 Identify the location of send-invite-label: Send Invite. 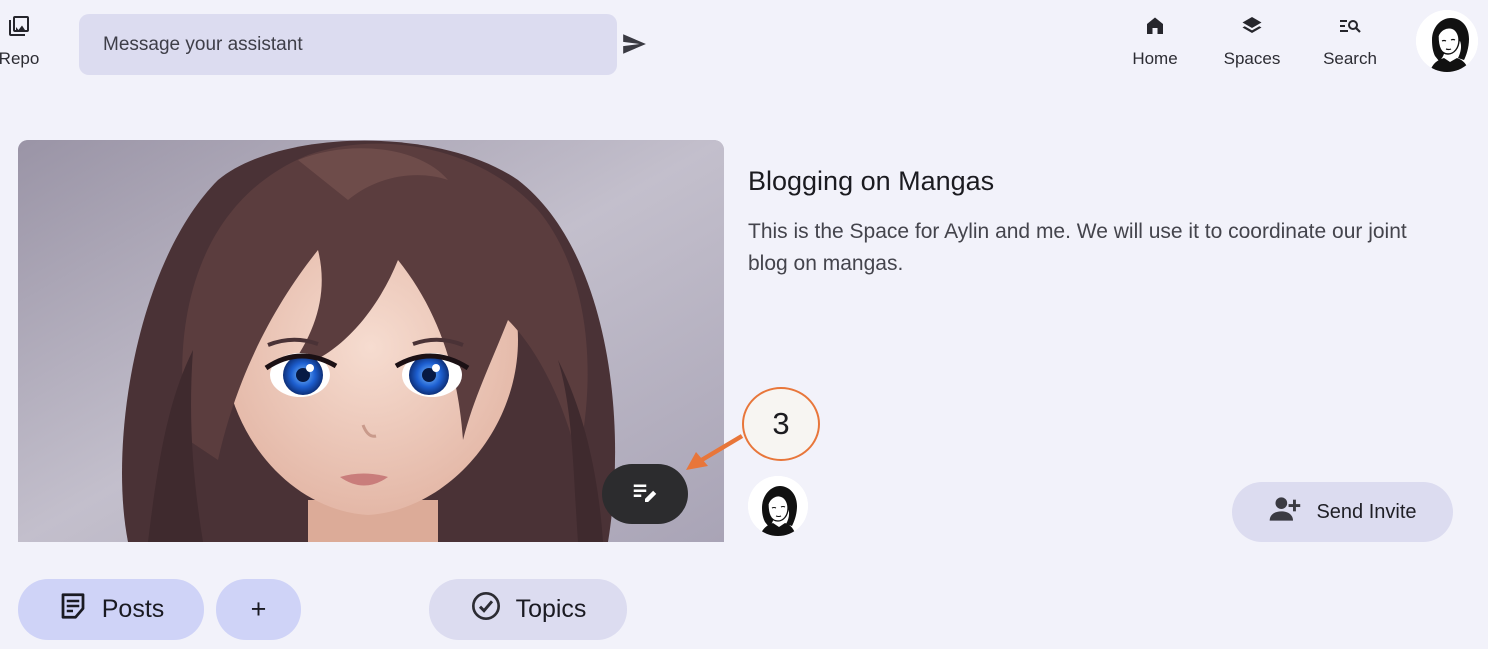
(1366, 511).